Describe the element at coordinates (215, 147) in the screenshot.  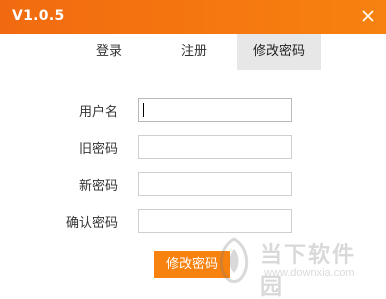
I see `old-password-input` at that location.